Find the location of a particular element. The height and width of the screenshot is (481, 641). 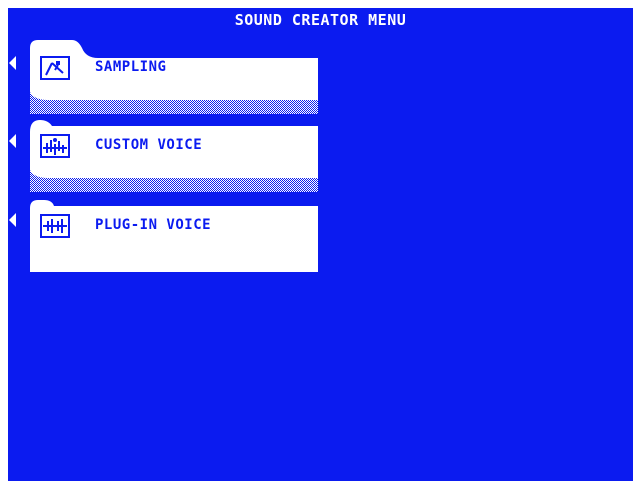

menu-item-label: PLUG-IN VOICE is located at coordinates (153, 225).